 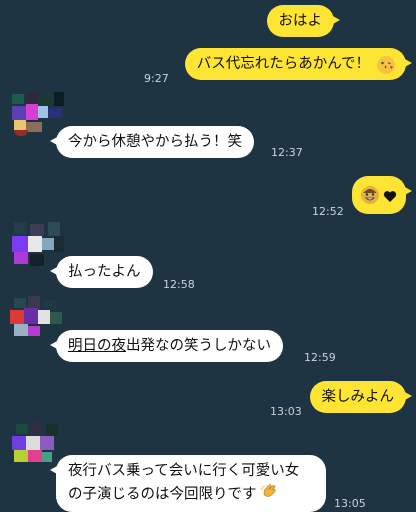 What do you see at coordinates (320, 357) in the screenshot?
I see `message-timestamp: 12:59` at bounding box center [320, 357].